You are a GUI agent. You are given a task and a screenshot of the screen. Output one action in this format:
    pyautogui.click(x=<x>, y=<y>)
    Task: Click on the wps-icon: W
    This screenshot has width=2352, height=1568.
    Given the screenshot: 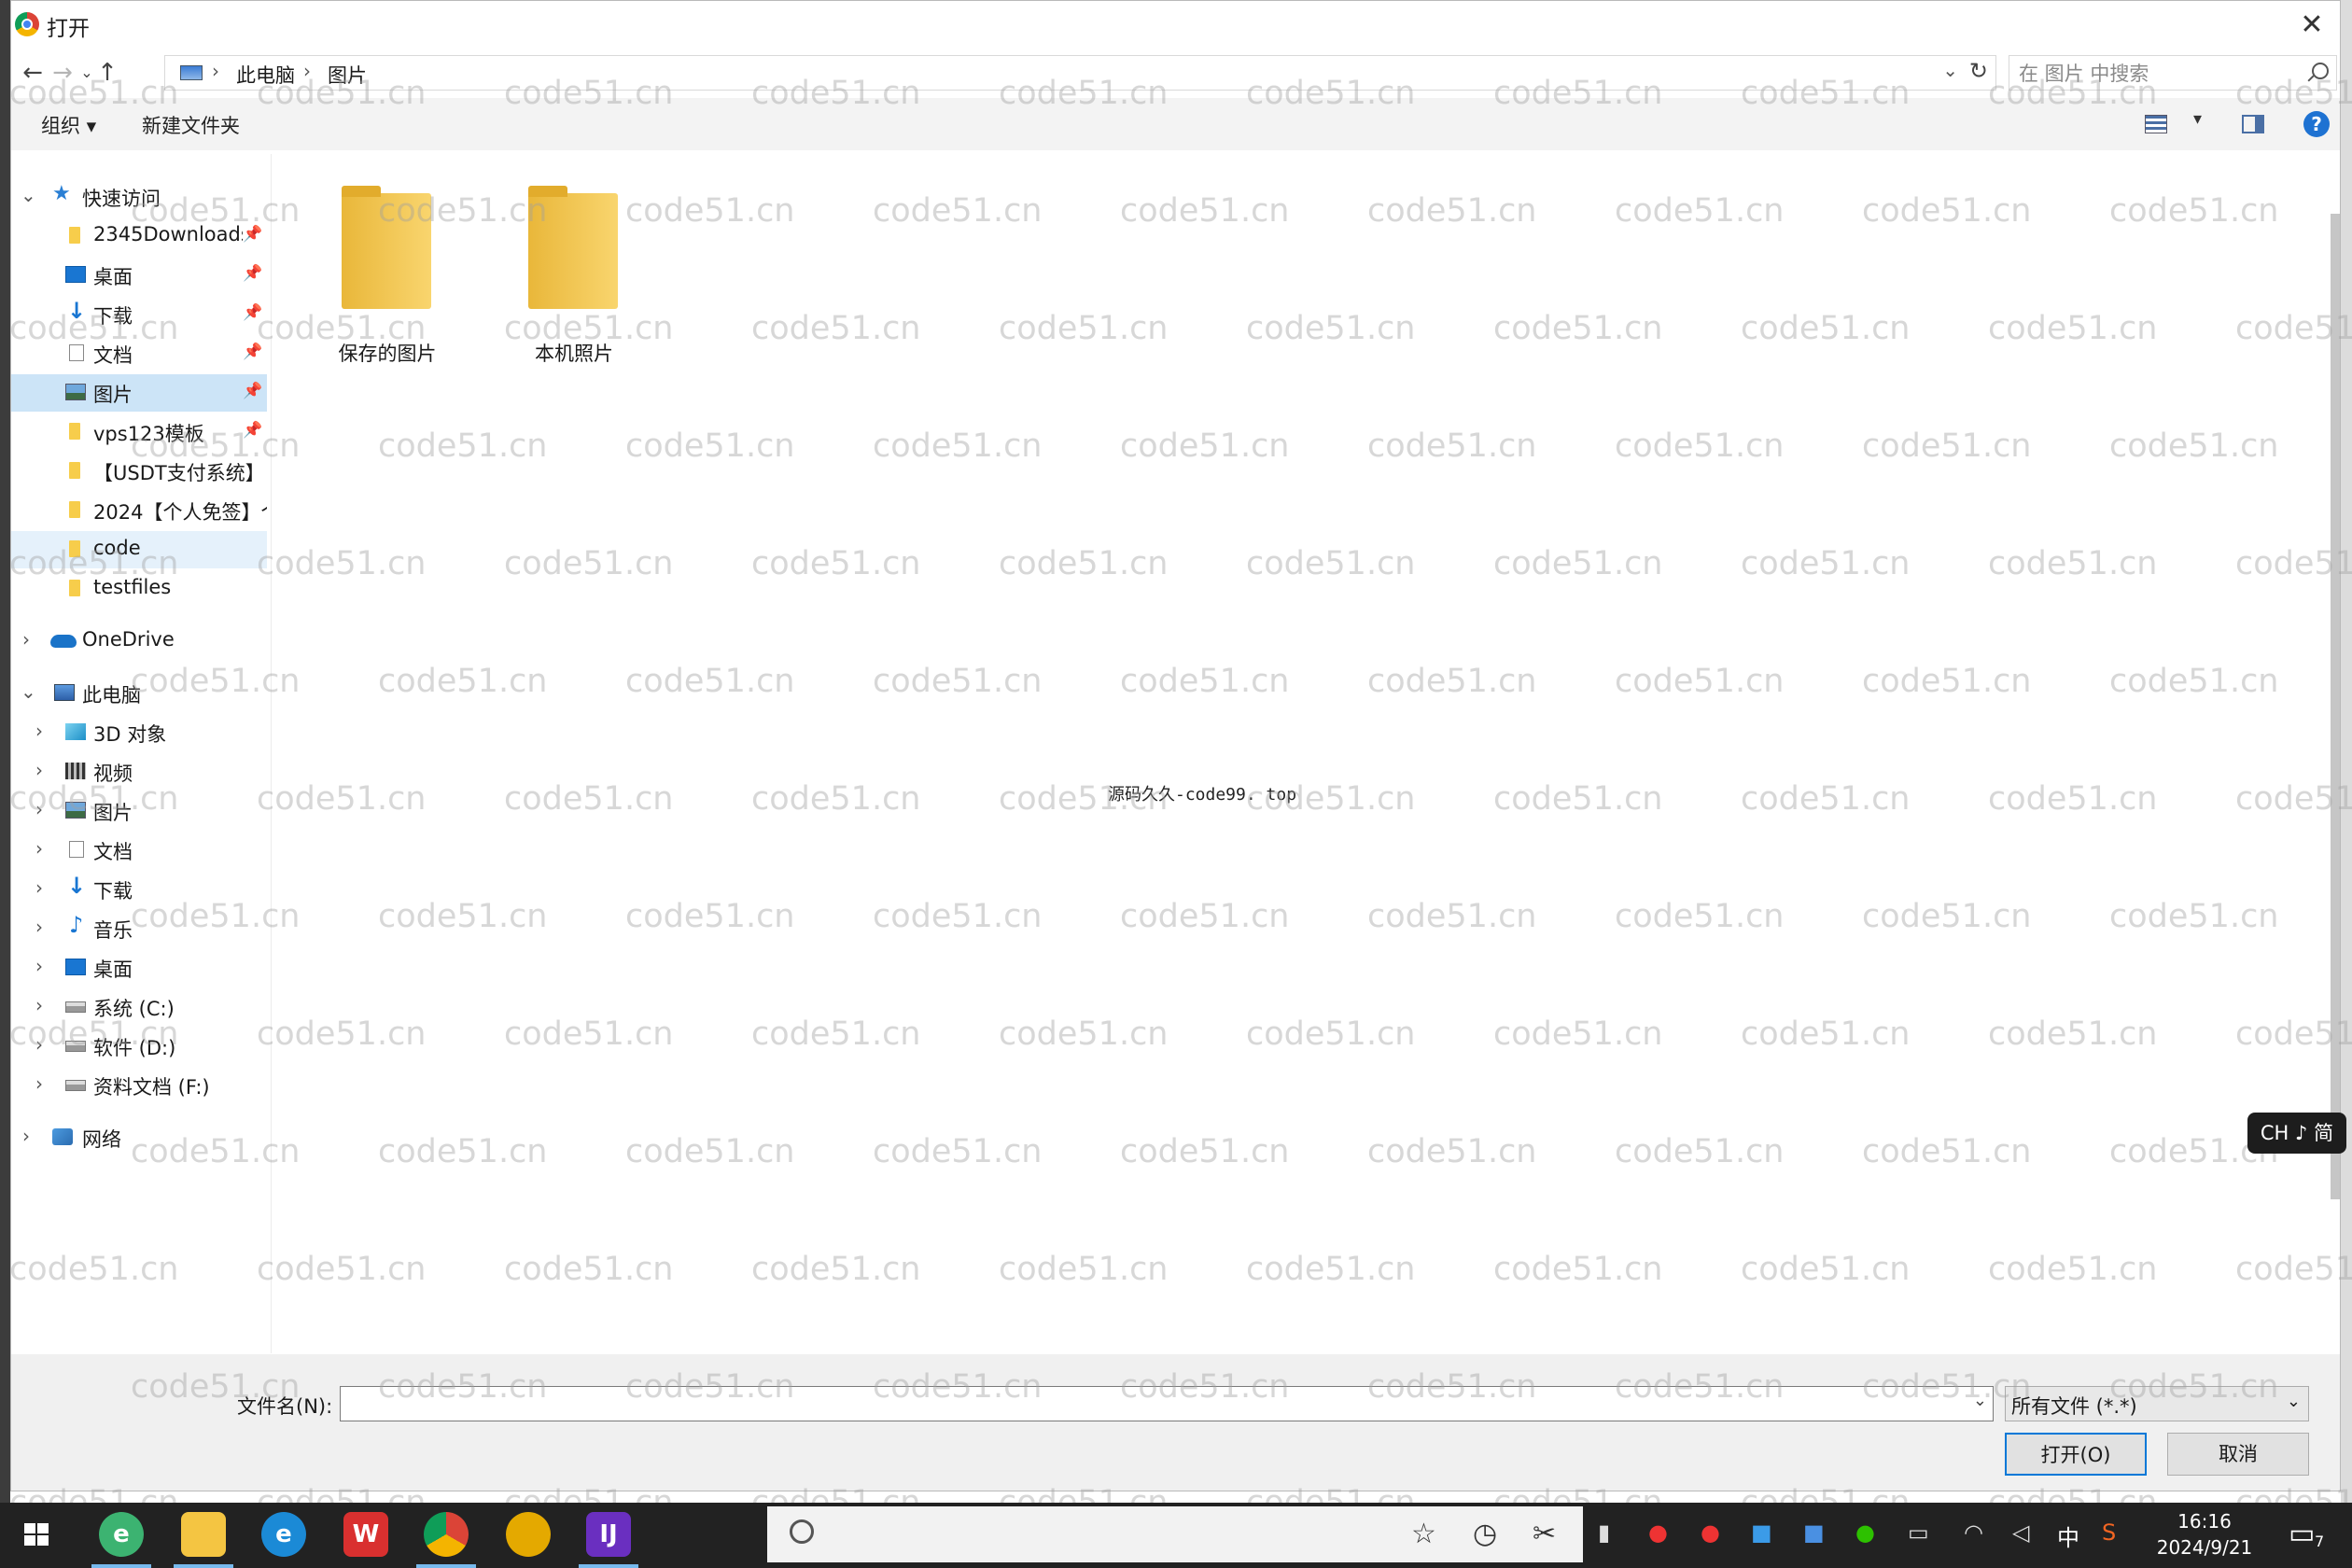 What is the action you would take?
    pyautogui.click(x=365, y=1534)
    